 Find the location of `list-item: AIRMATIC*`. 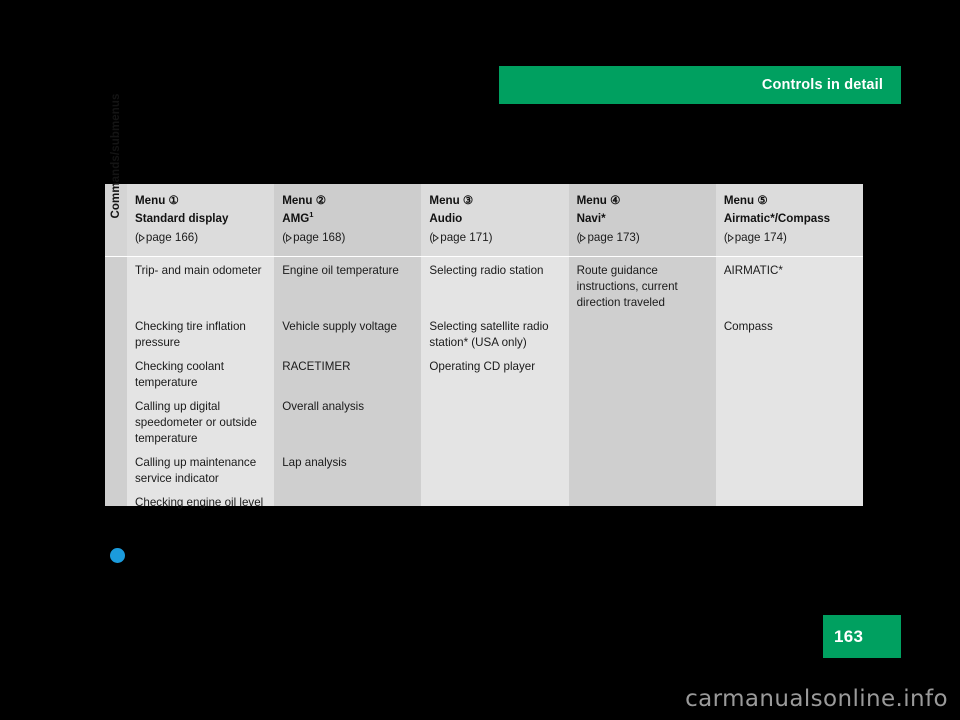

list-item: AIRMATIC* is located at coordinates (753, 270).